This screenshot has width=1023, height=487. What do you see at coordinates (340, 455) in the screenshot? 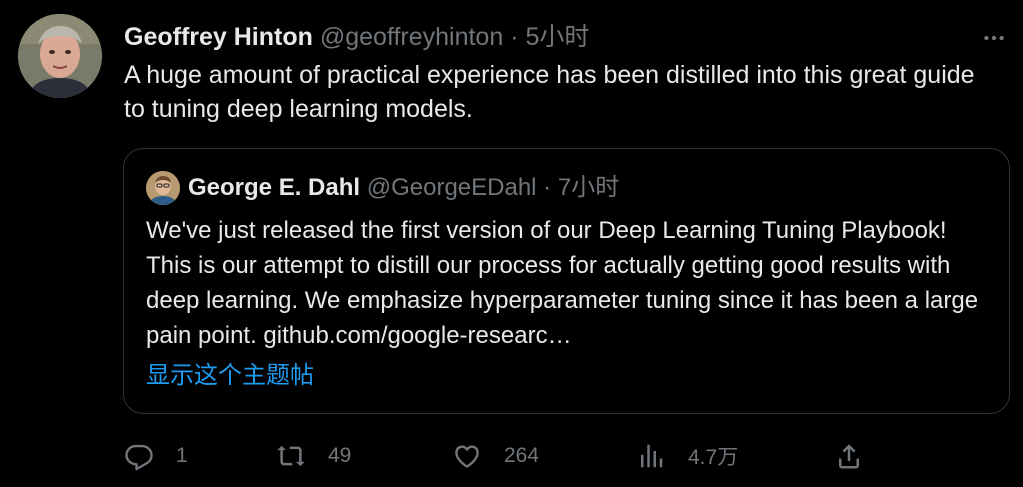
I see `retweet-count: 49` at bounding box center [340, 455].